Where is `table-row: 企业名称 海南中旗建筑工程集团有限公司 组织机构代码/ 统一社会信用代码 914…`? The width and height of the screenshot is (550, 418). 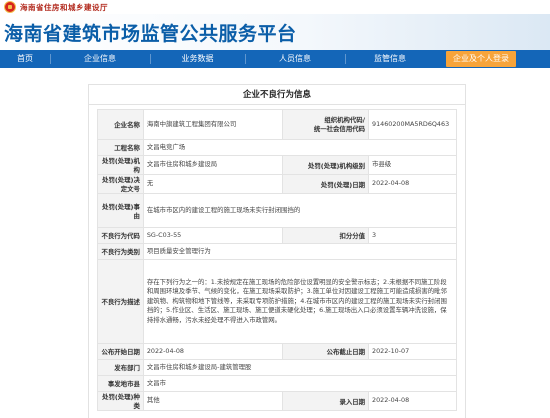
table-row: 企业名称 海南中旗建筑工程集团有限公司 组织机构代码/ 统一社会信用代码 914… is located at coordinates (277, 124).